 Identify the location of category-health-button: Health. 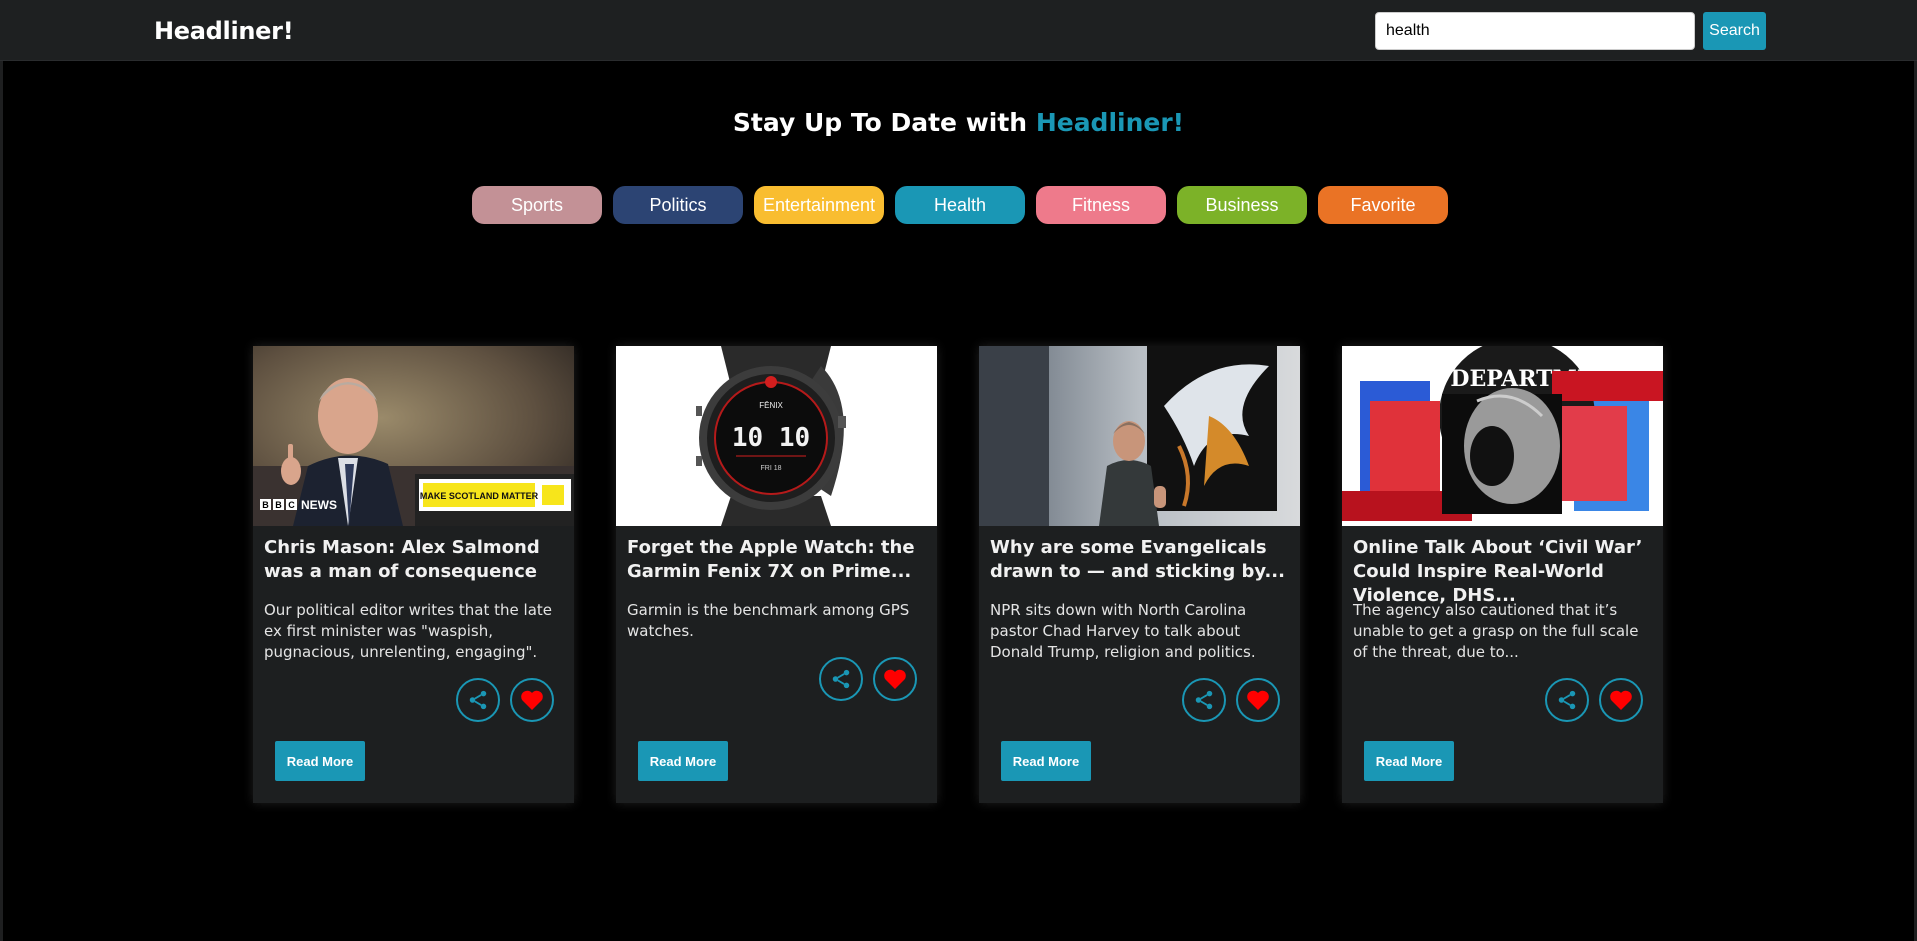
(960, 205).